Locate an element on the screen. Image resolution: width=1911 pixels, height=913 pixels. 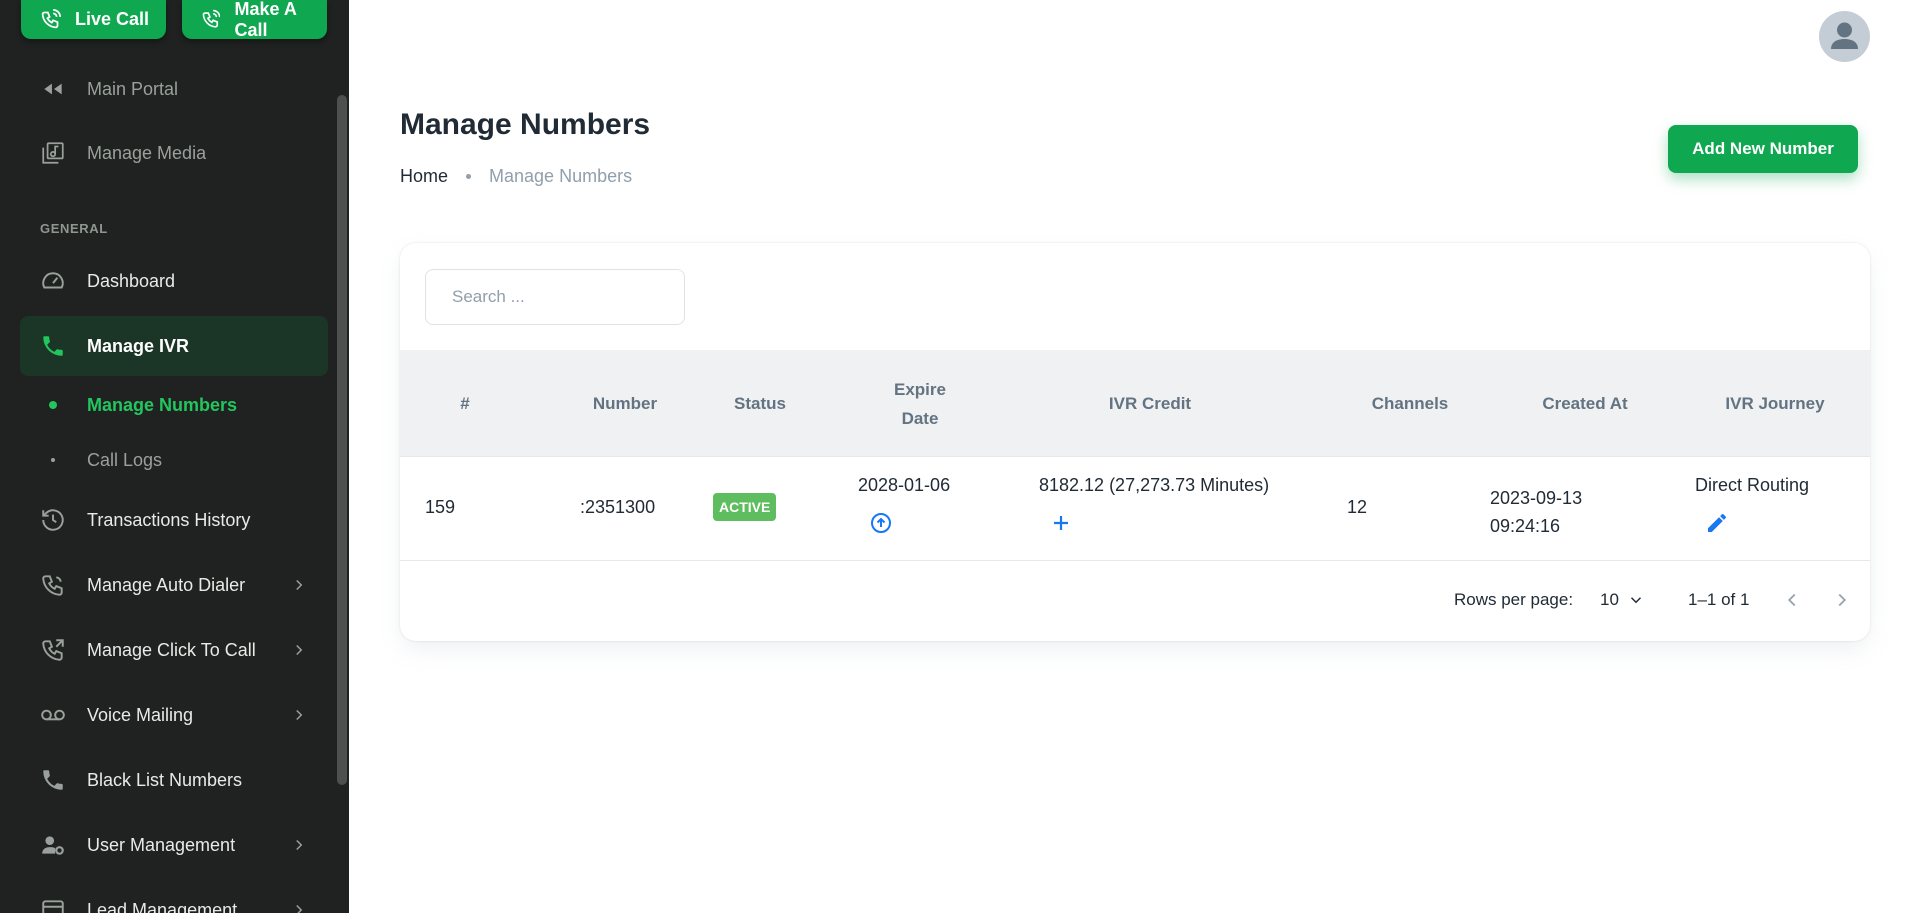
add-new-number-button: Add New Number is located at coordinates (1763, 149).